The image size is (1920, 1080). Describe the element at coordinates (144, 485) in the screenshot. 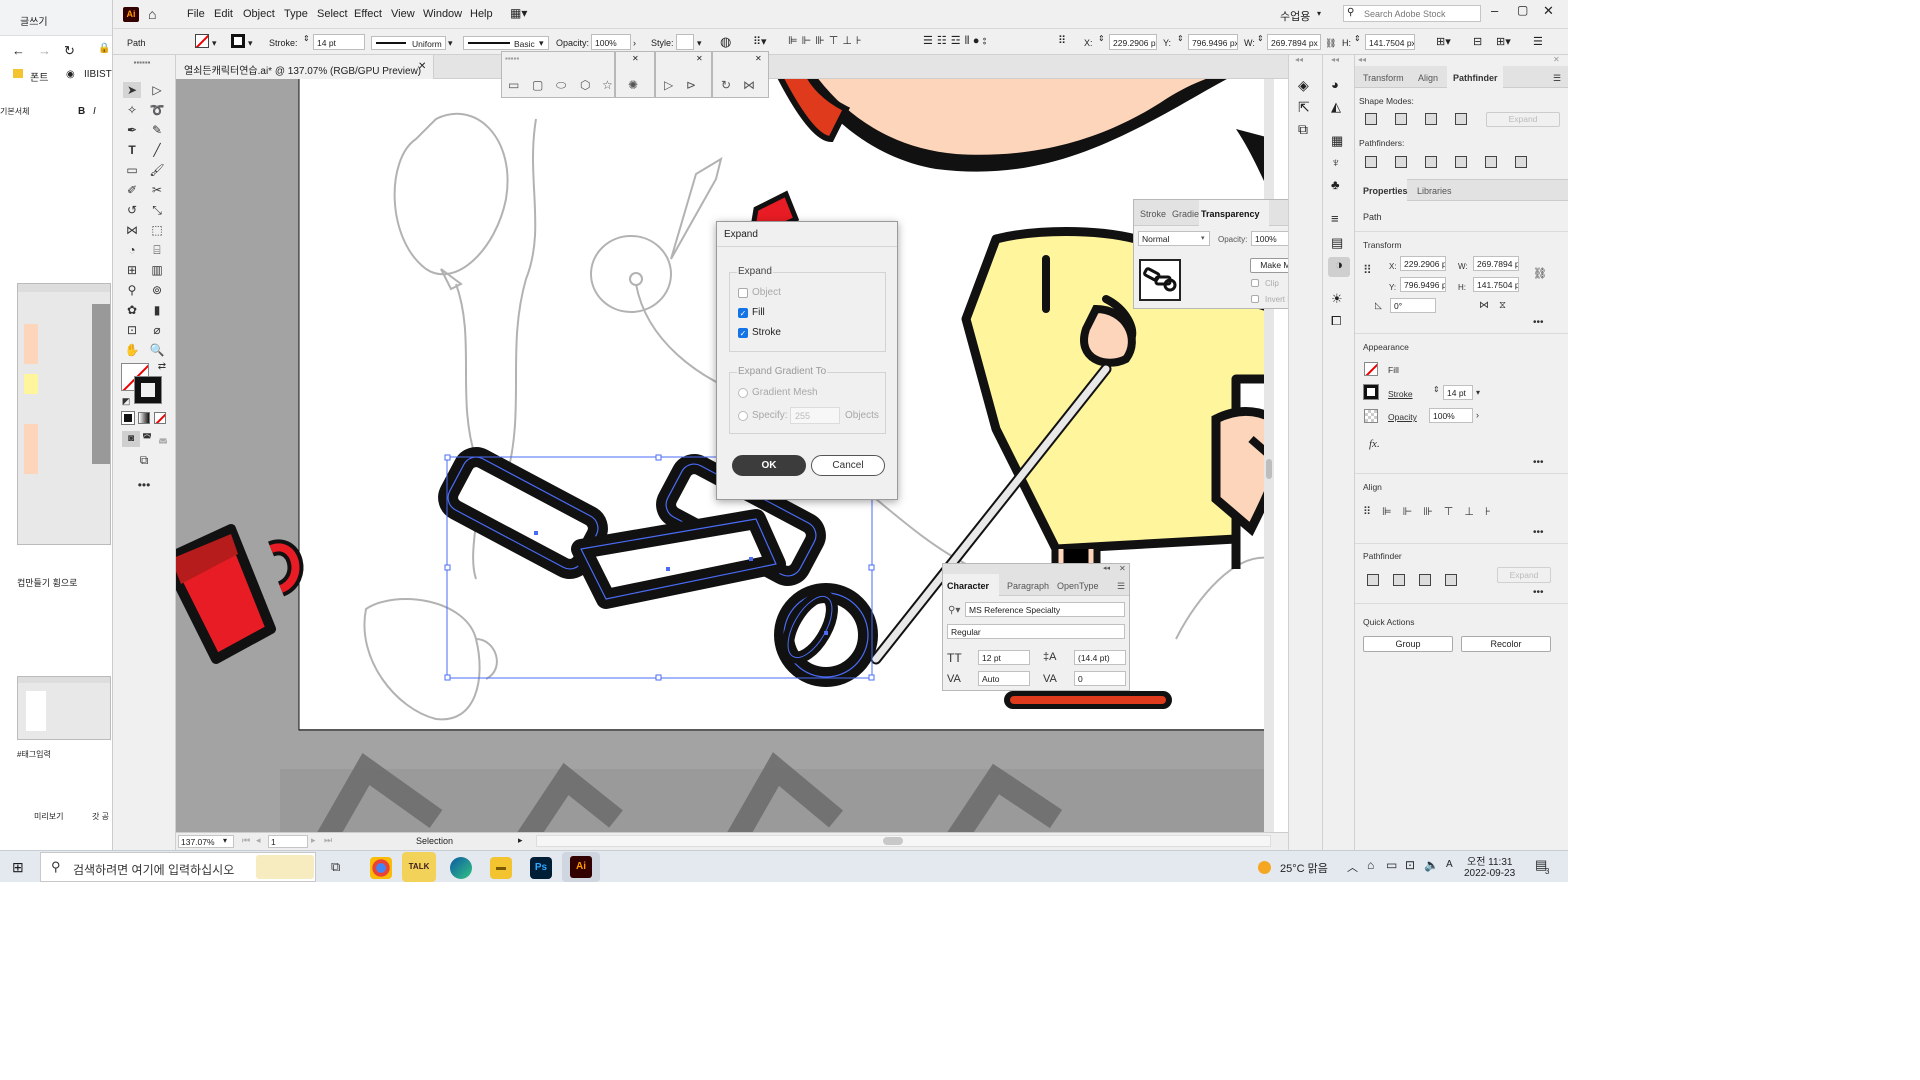

I see `edit-toolbar-icon: •••` at that location.